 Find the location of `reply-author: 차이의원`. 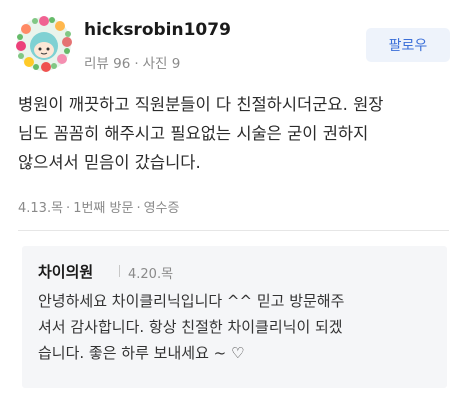

reply-author: 차이의원 is located at coordinates (66, 272).